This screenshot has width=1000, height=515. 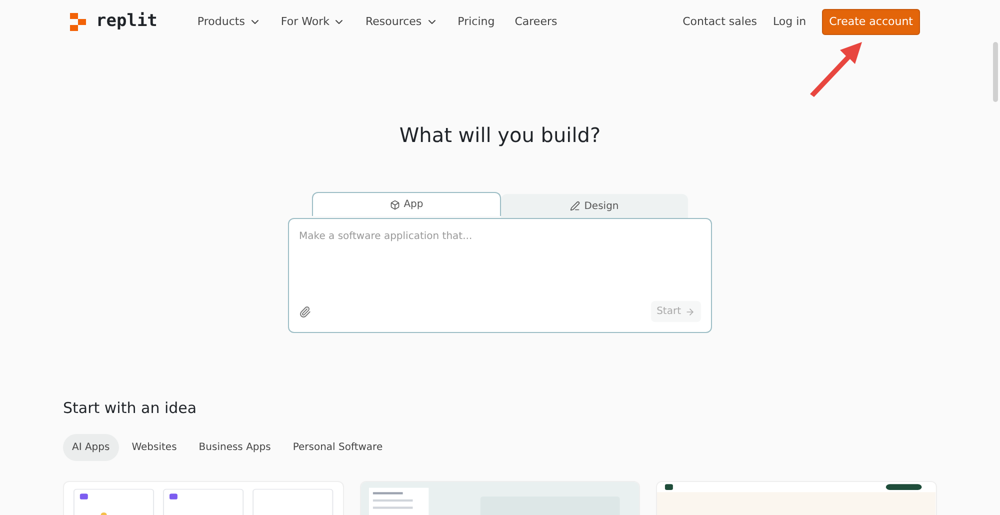 What do you see at coordinates (789, 22) in the screenshot?
I see `login-link: Log in` at bounding box center [789, 22].